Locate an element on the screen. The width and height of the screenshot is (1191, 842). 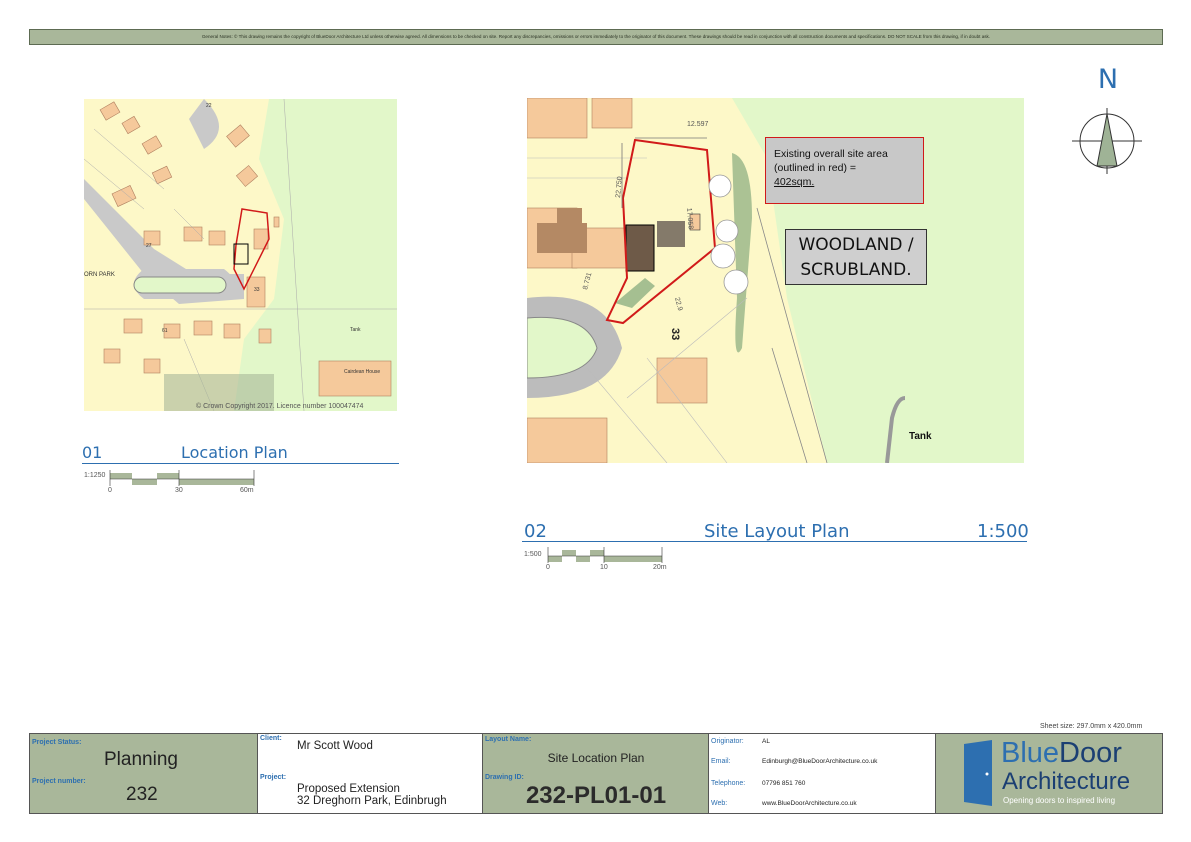
site-tick-10: 10 is located at coordinates (604, 567).